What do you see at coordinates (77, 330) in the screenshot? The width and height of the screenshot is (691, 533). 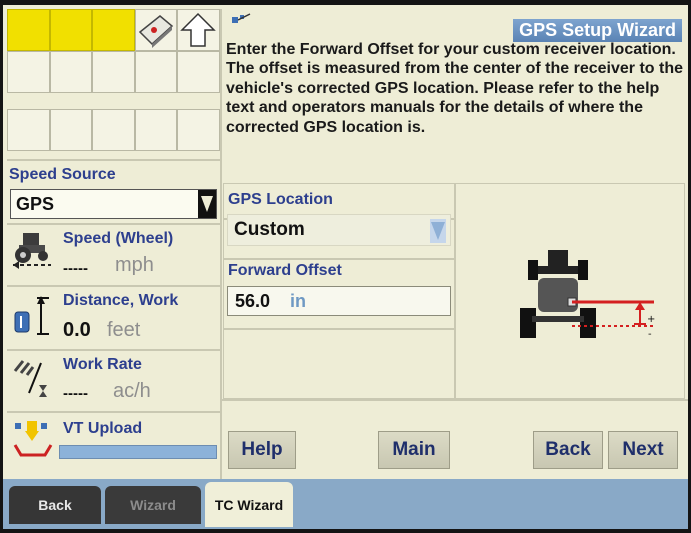 I see `distance-value: 0.0` at bounding box center [77, 330].